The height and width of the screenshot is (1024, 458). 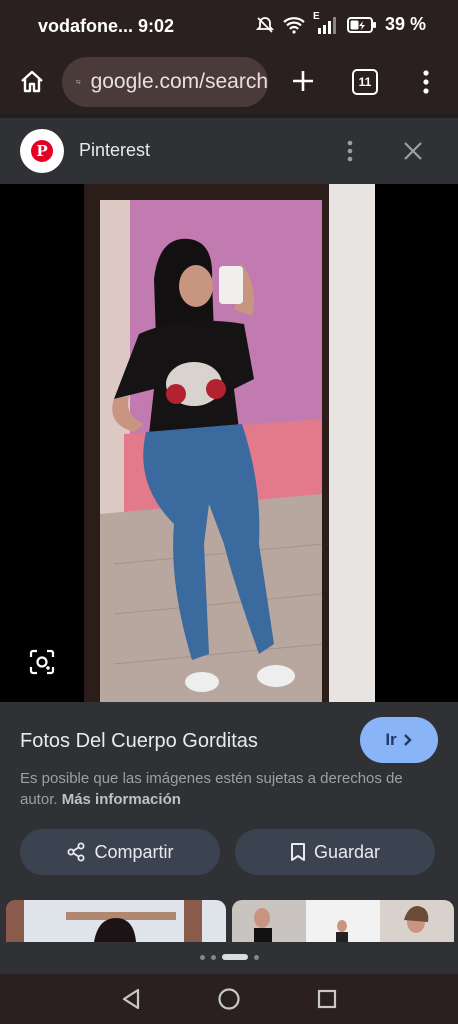 I want to click on system-navigation-bar, so click(x=229, y=999).